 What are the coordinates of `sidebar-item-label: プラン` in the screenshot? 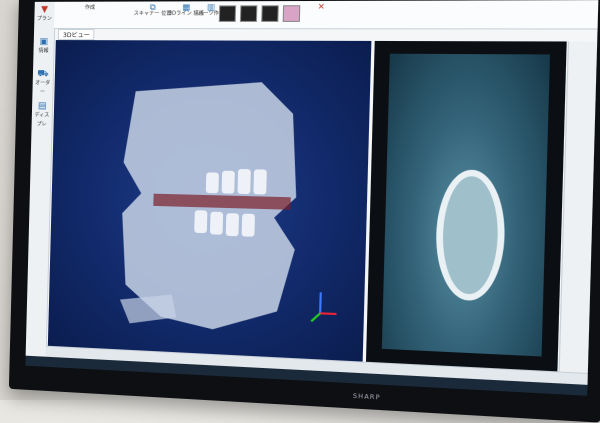 It's located at (44, 19).